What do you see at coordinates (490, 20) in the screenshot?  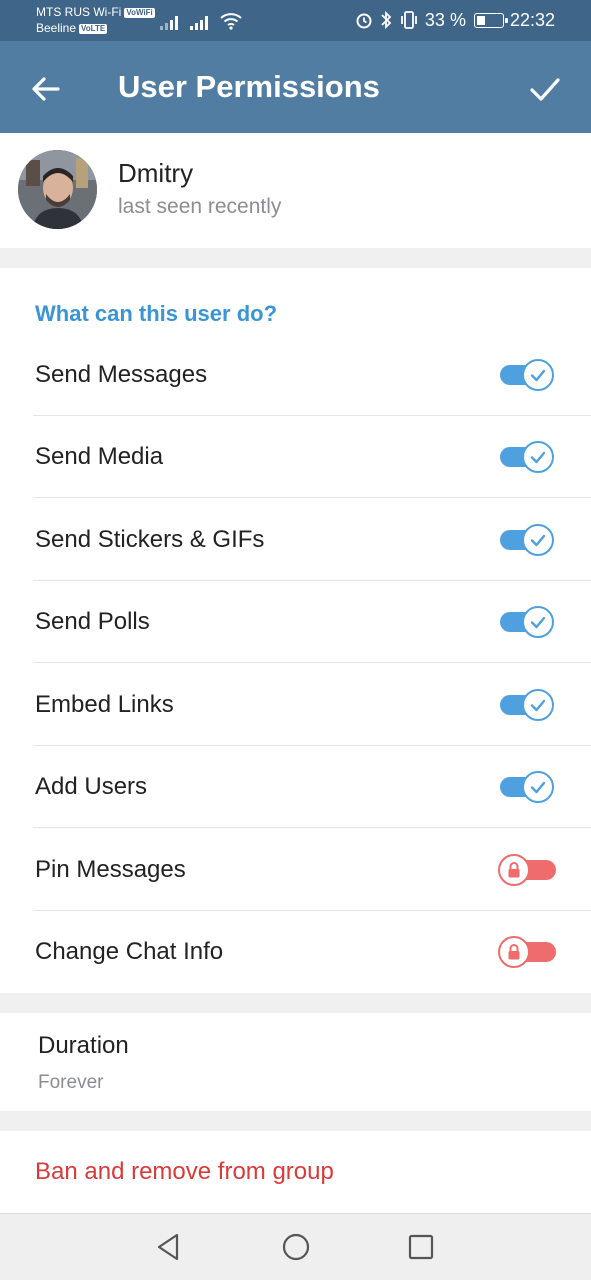 I see `battery-icon` at bounding box center [490, 20].